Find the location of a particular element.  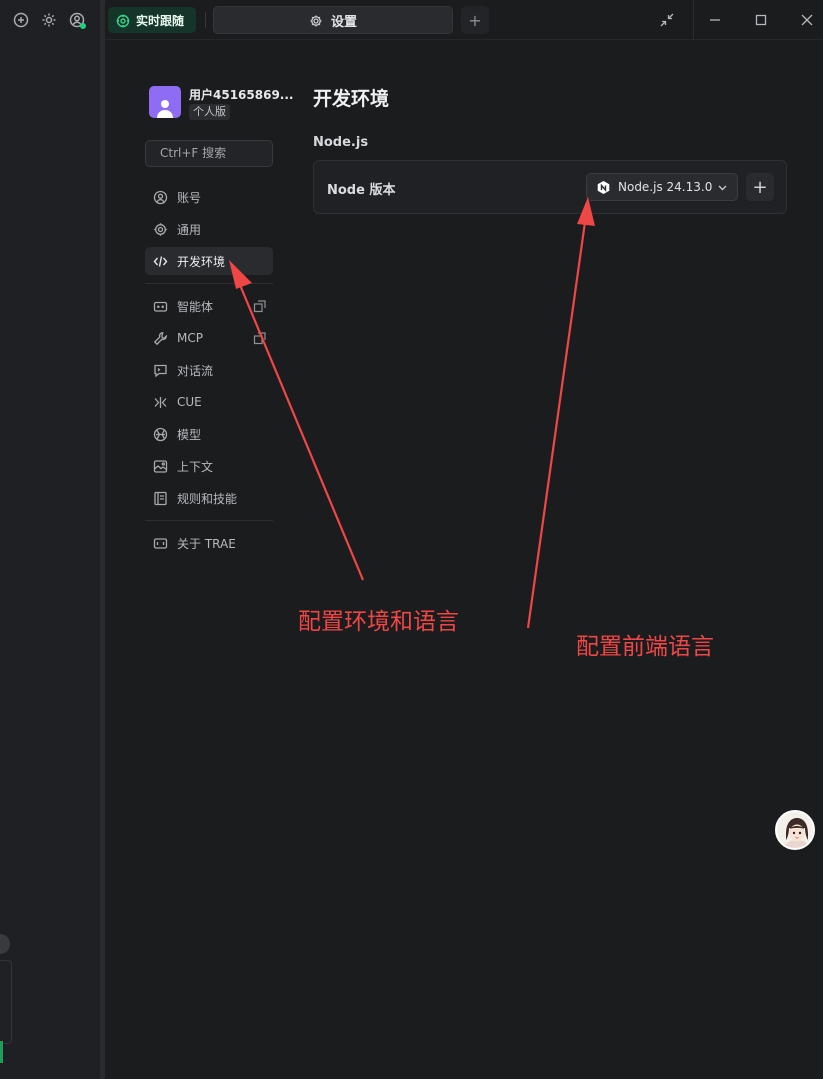

tab-live-follow-label: 实时跟随 is located at coordinates (160, 20).